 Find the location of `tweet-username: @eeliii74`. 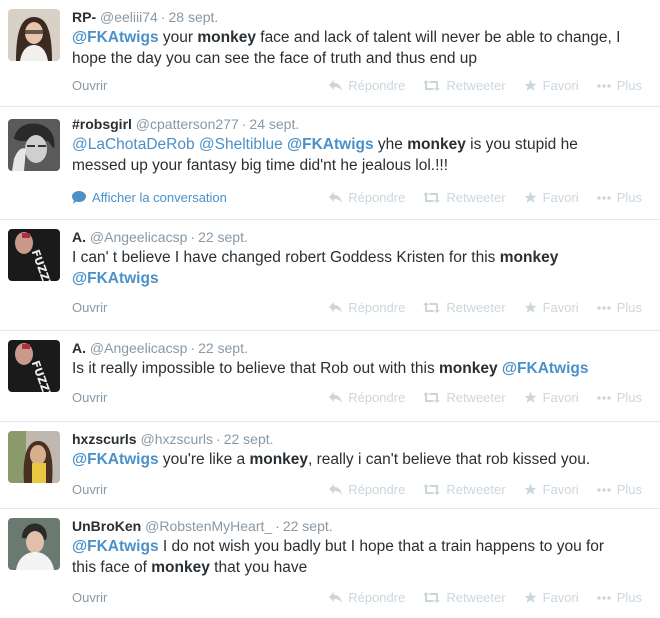

tweet-username: @eeliii74 is located at coordinates (129, 17).